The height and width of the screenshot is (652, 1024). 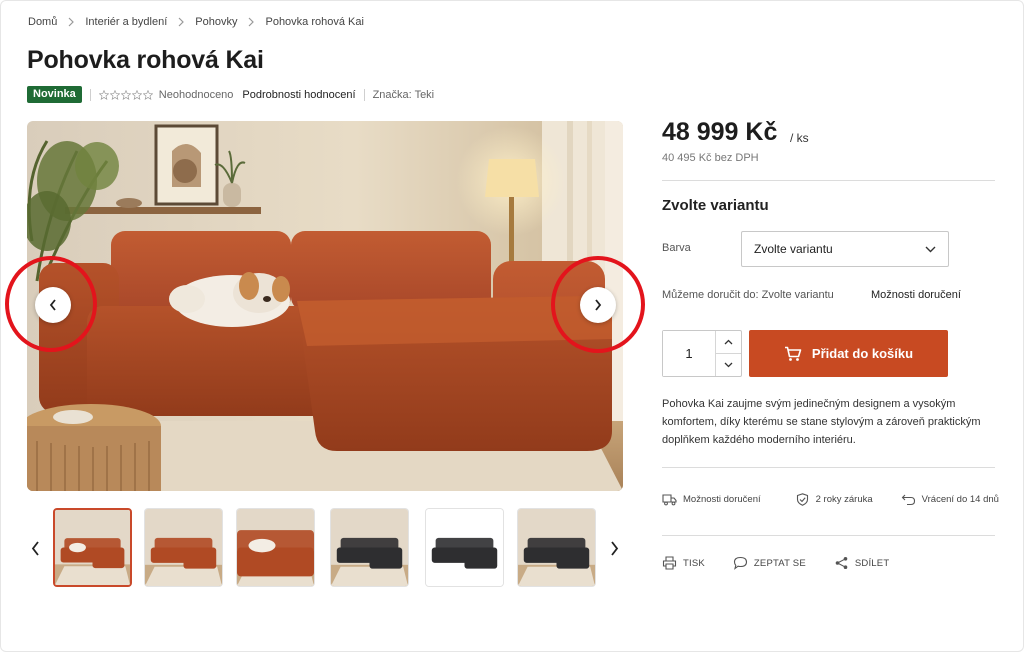 What do you see at coordinates (145, 60) in the screenshot?
I see `product-title: Pohovka rohová Kai` at bounding box center [145, 60].